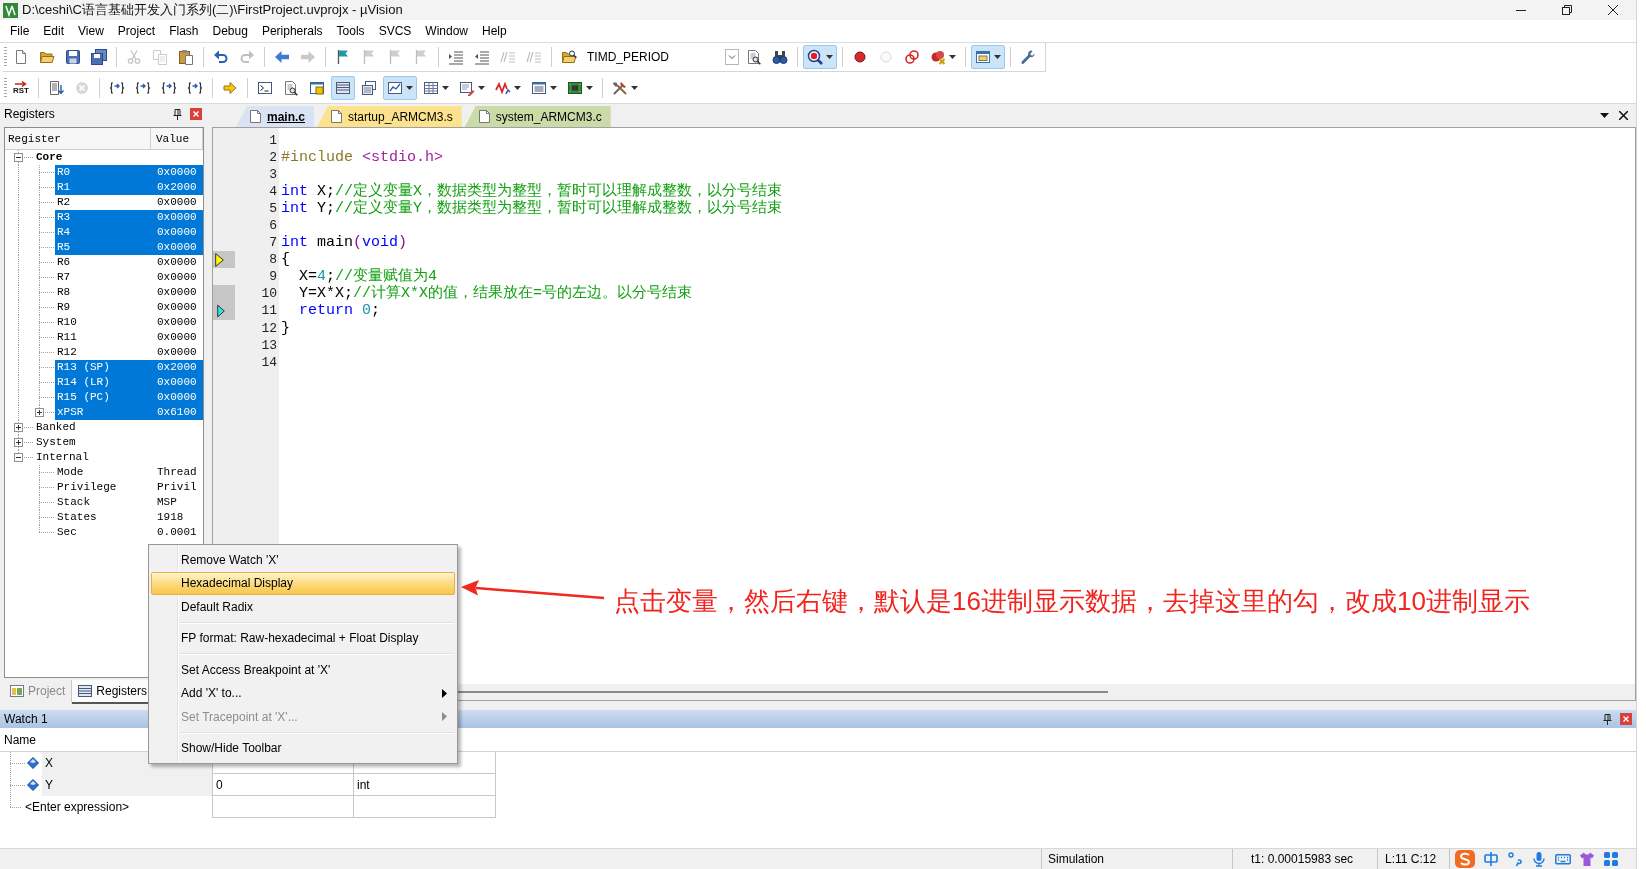 This screenshot has width=1646, height=869. I want to click on window-icon, so click(317, 88).